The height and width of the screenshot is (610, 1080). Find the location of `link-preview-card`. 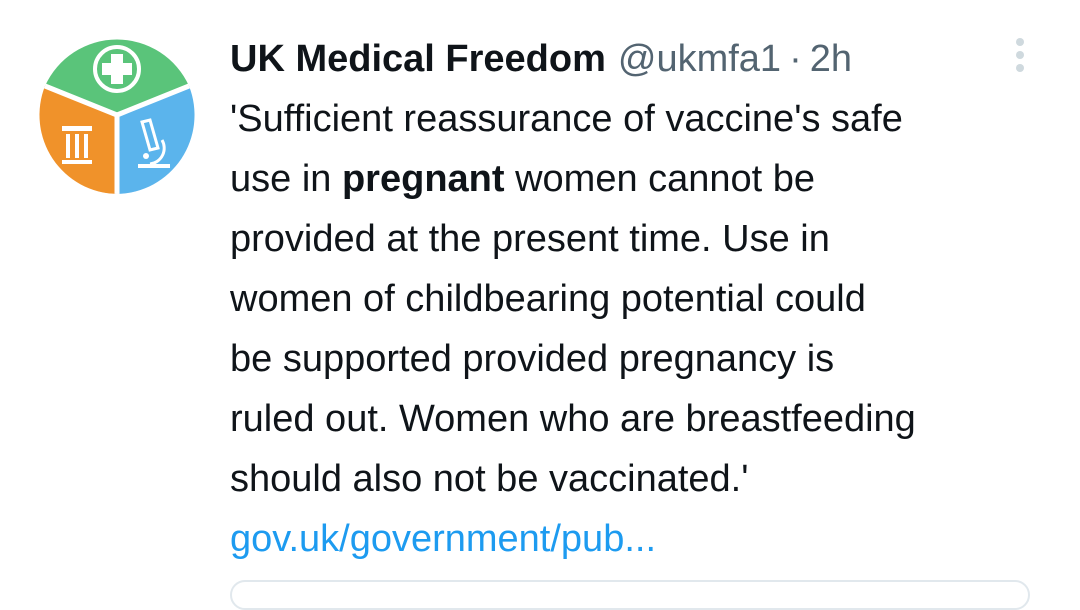

link-preview-card is located at coordinates (630, 595).